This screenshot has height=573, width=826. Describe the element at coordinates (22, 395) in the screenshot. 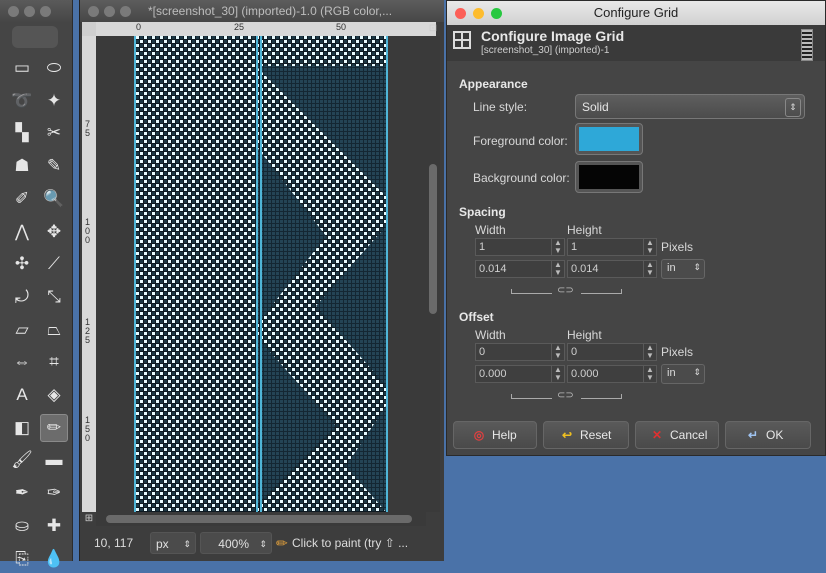

I see `text-icon: A` at that location.